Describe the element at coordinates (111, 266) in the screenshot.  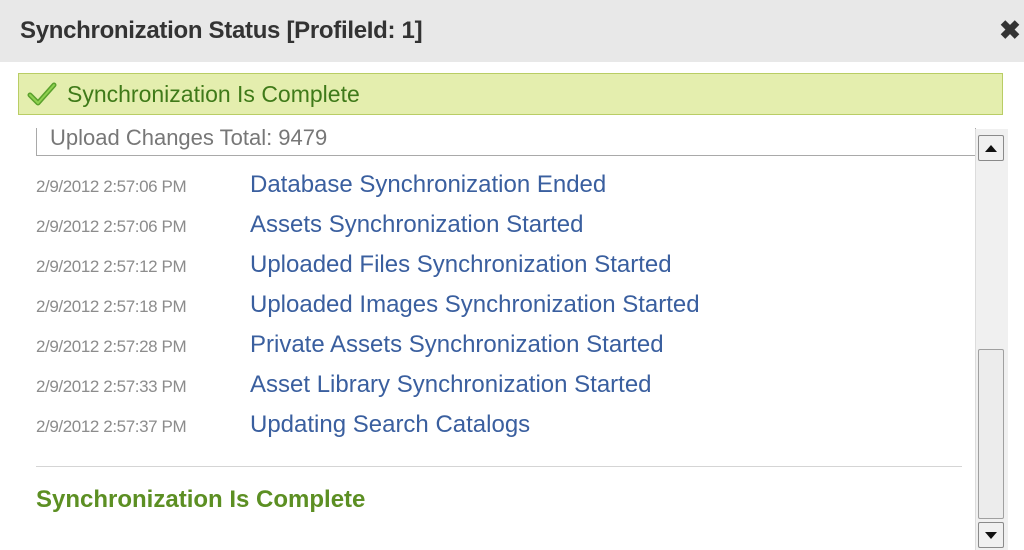
I see `log-entry-time: 2/9/2012 2:57:12 PM` at that location.